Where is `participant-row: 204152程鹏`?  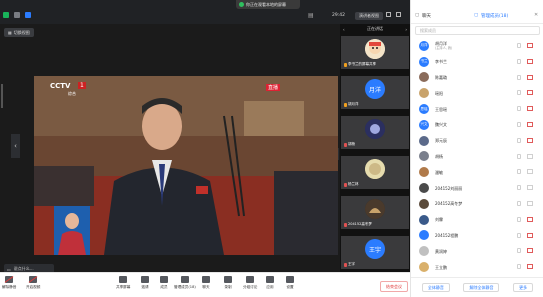
participant-row: 204152程鹏 is located at coordinates (477, 236).